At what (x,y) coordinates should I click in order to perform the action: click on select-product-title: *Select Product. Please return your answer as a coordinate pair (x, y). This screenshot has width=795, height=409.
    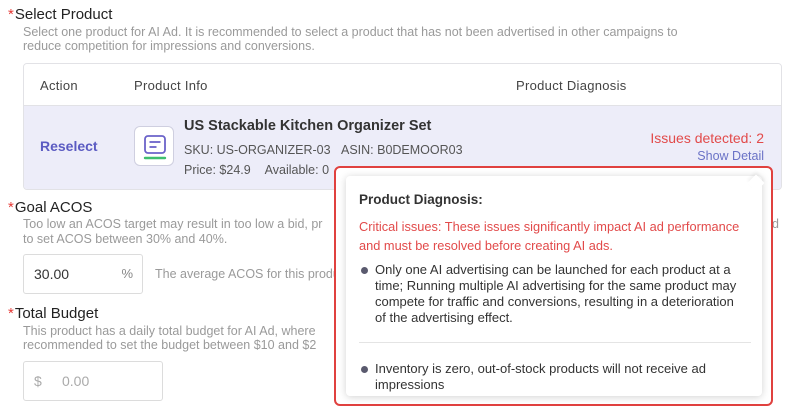
    Looking at the image, I should click on (60, 14).